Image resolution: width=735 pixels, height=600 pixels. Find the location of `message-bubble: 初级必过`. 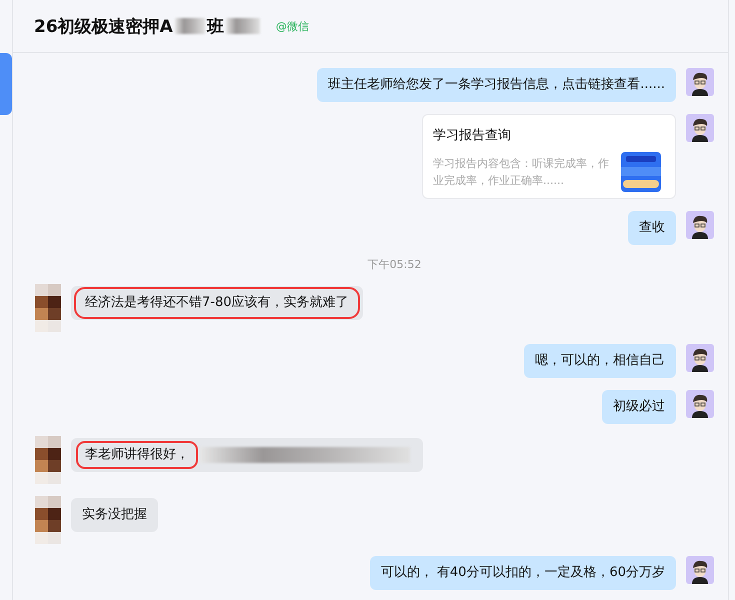

message-bubble: 初级必过 is located at coordinates (639, 407).